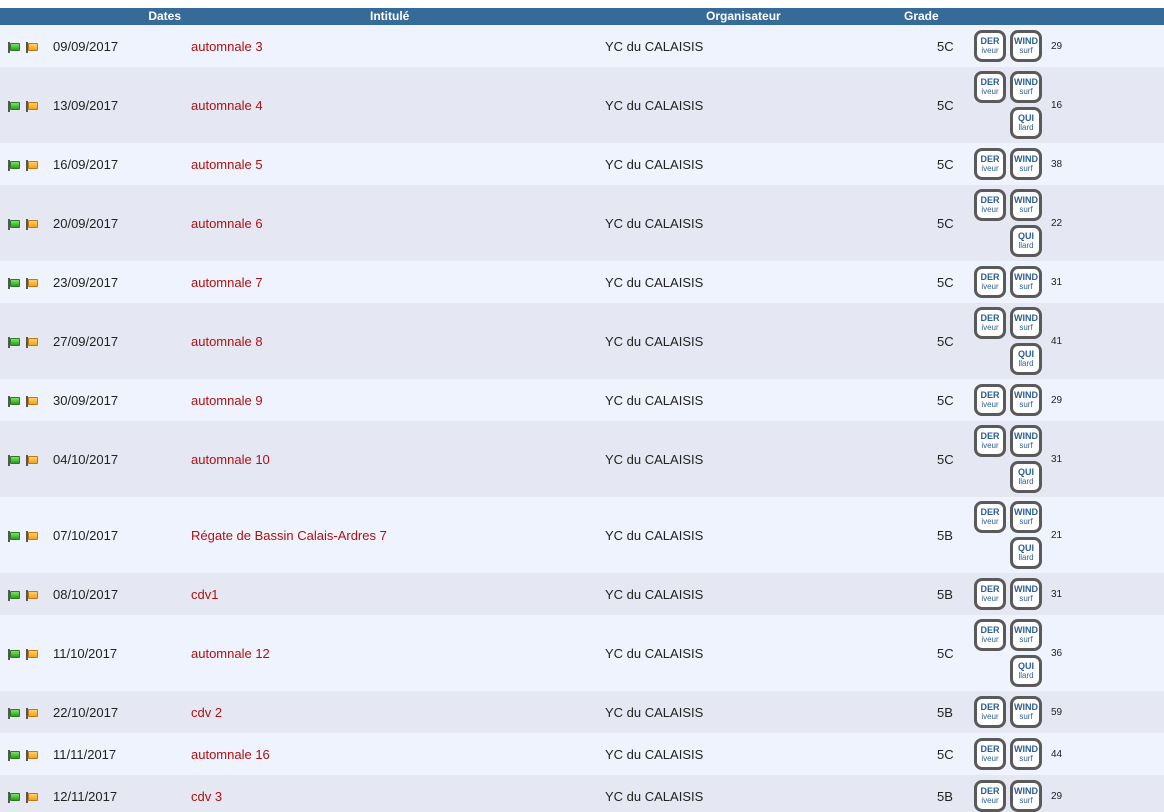 The height and width of the screenshot is (812, 1164). What do you see at coordinates (1057, 400) in the screenshot?
I see `row-participant-count: 29` at bounding box center [1057, 400].